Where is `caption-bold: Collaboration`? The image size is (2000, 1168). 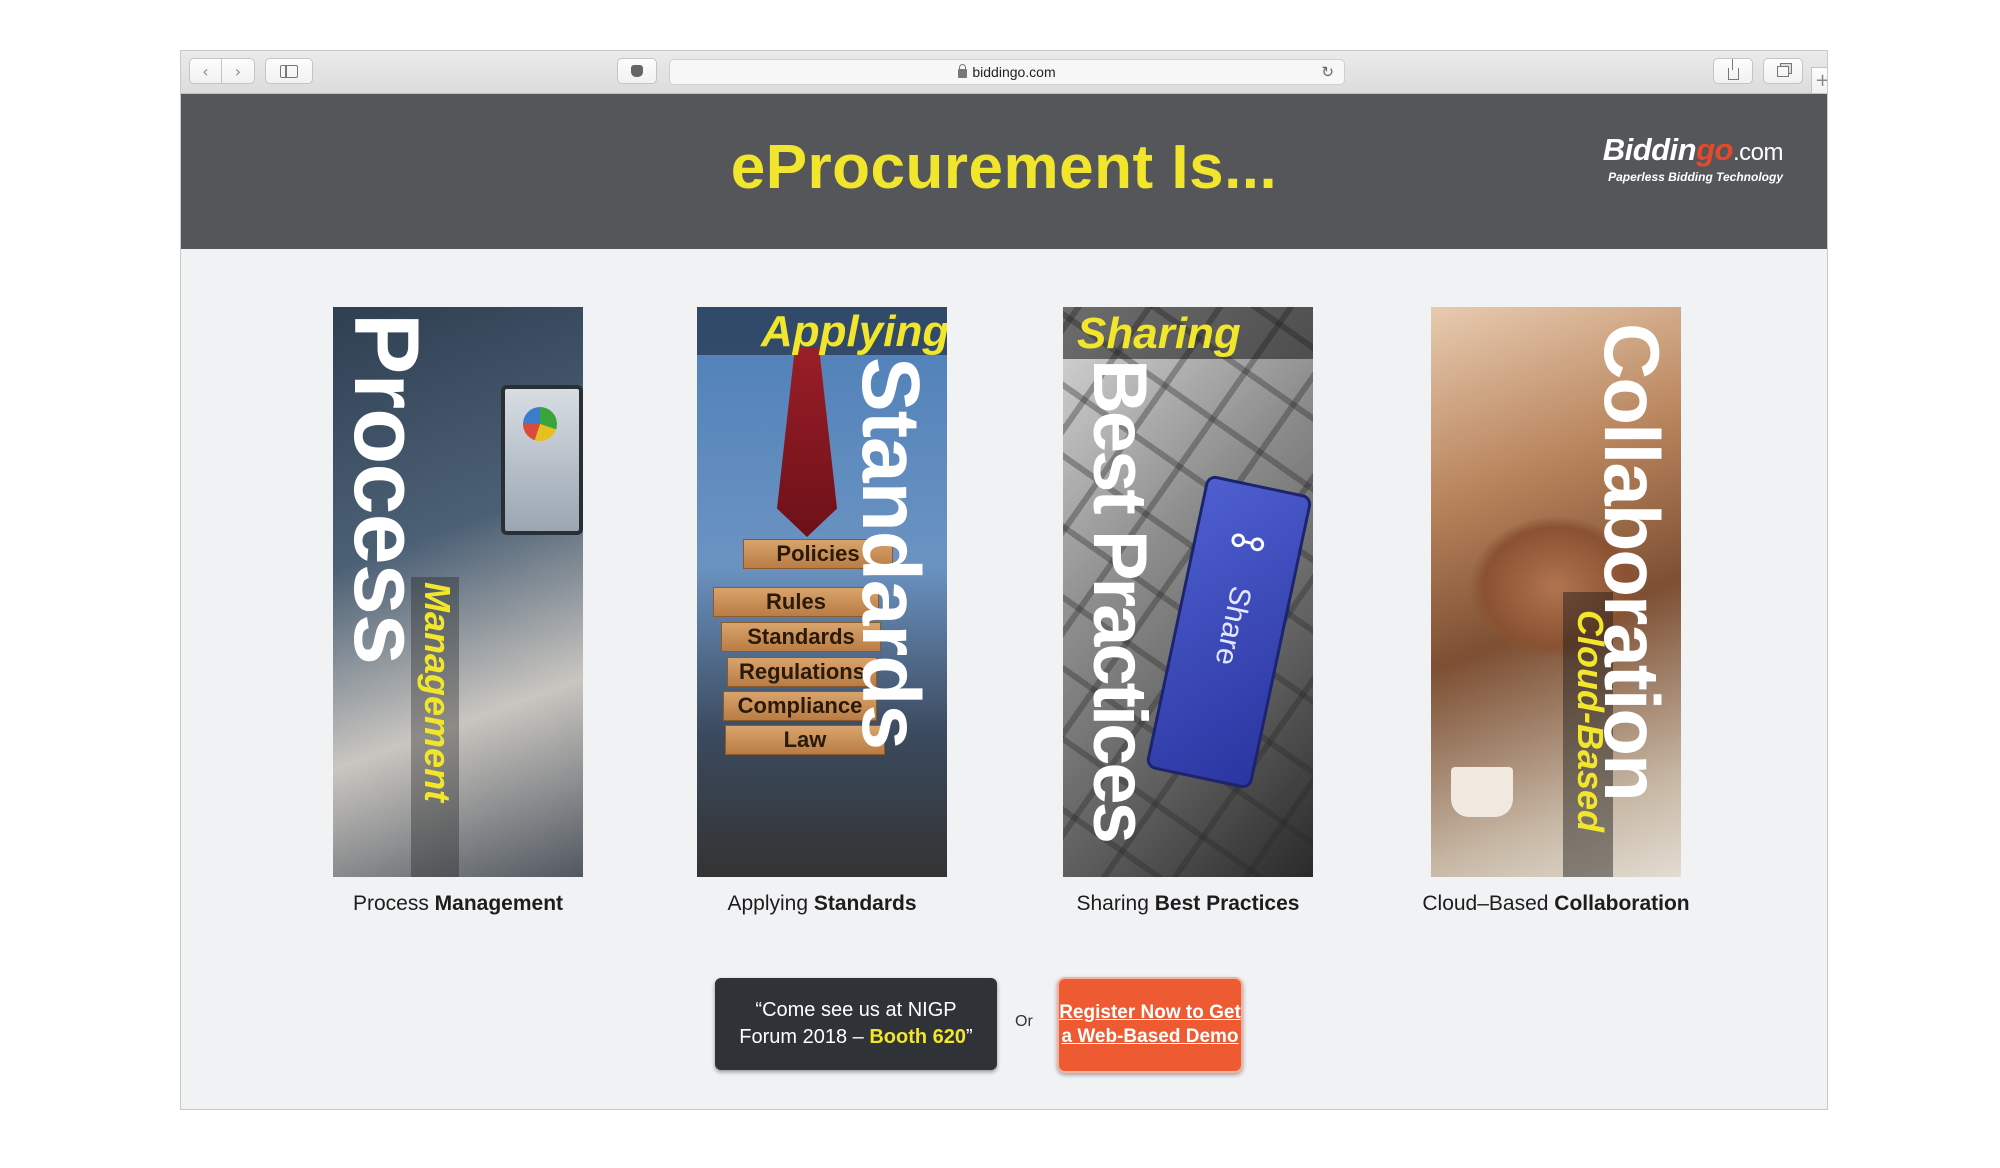
caption-bold: Collaboration is located at coordinates (1622, 903).